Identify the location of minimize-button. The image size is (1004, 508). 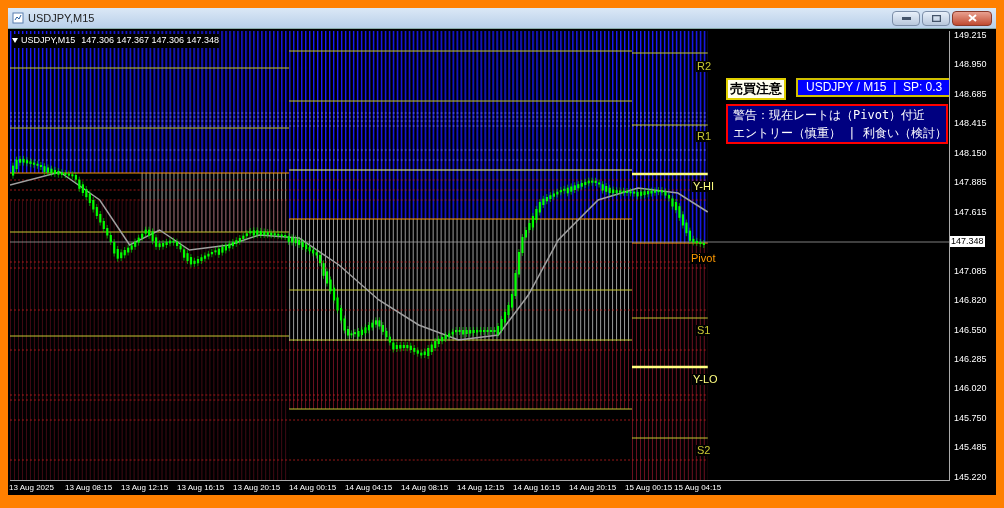
(906, 18).